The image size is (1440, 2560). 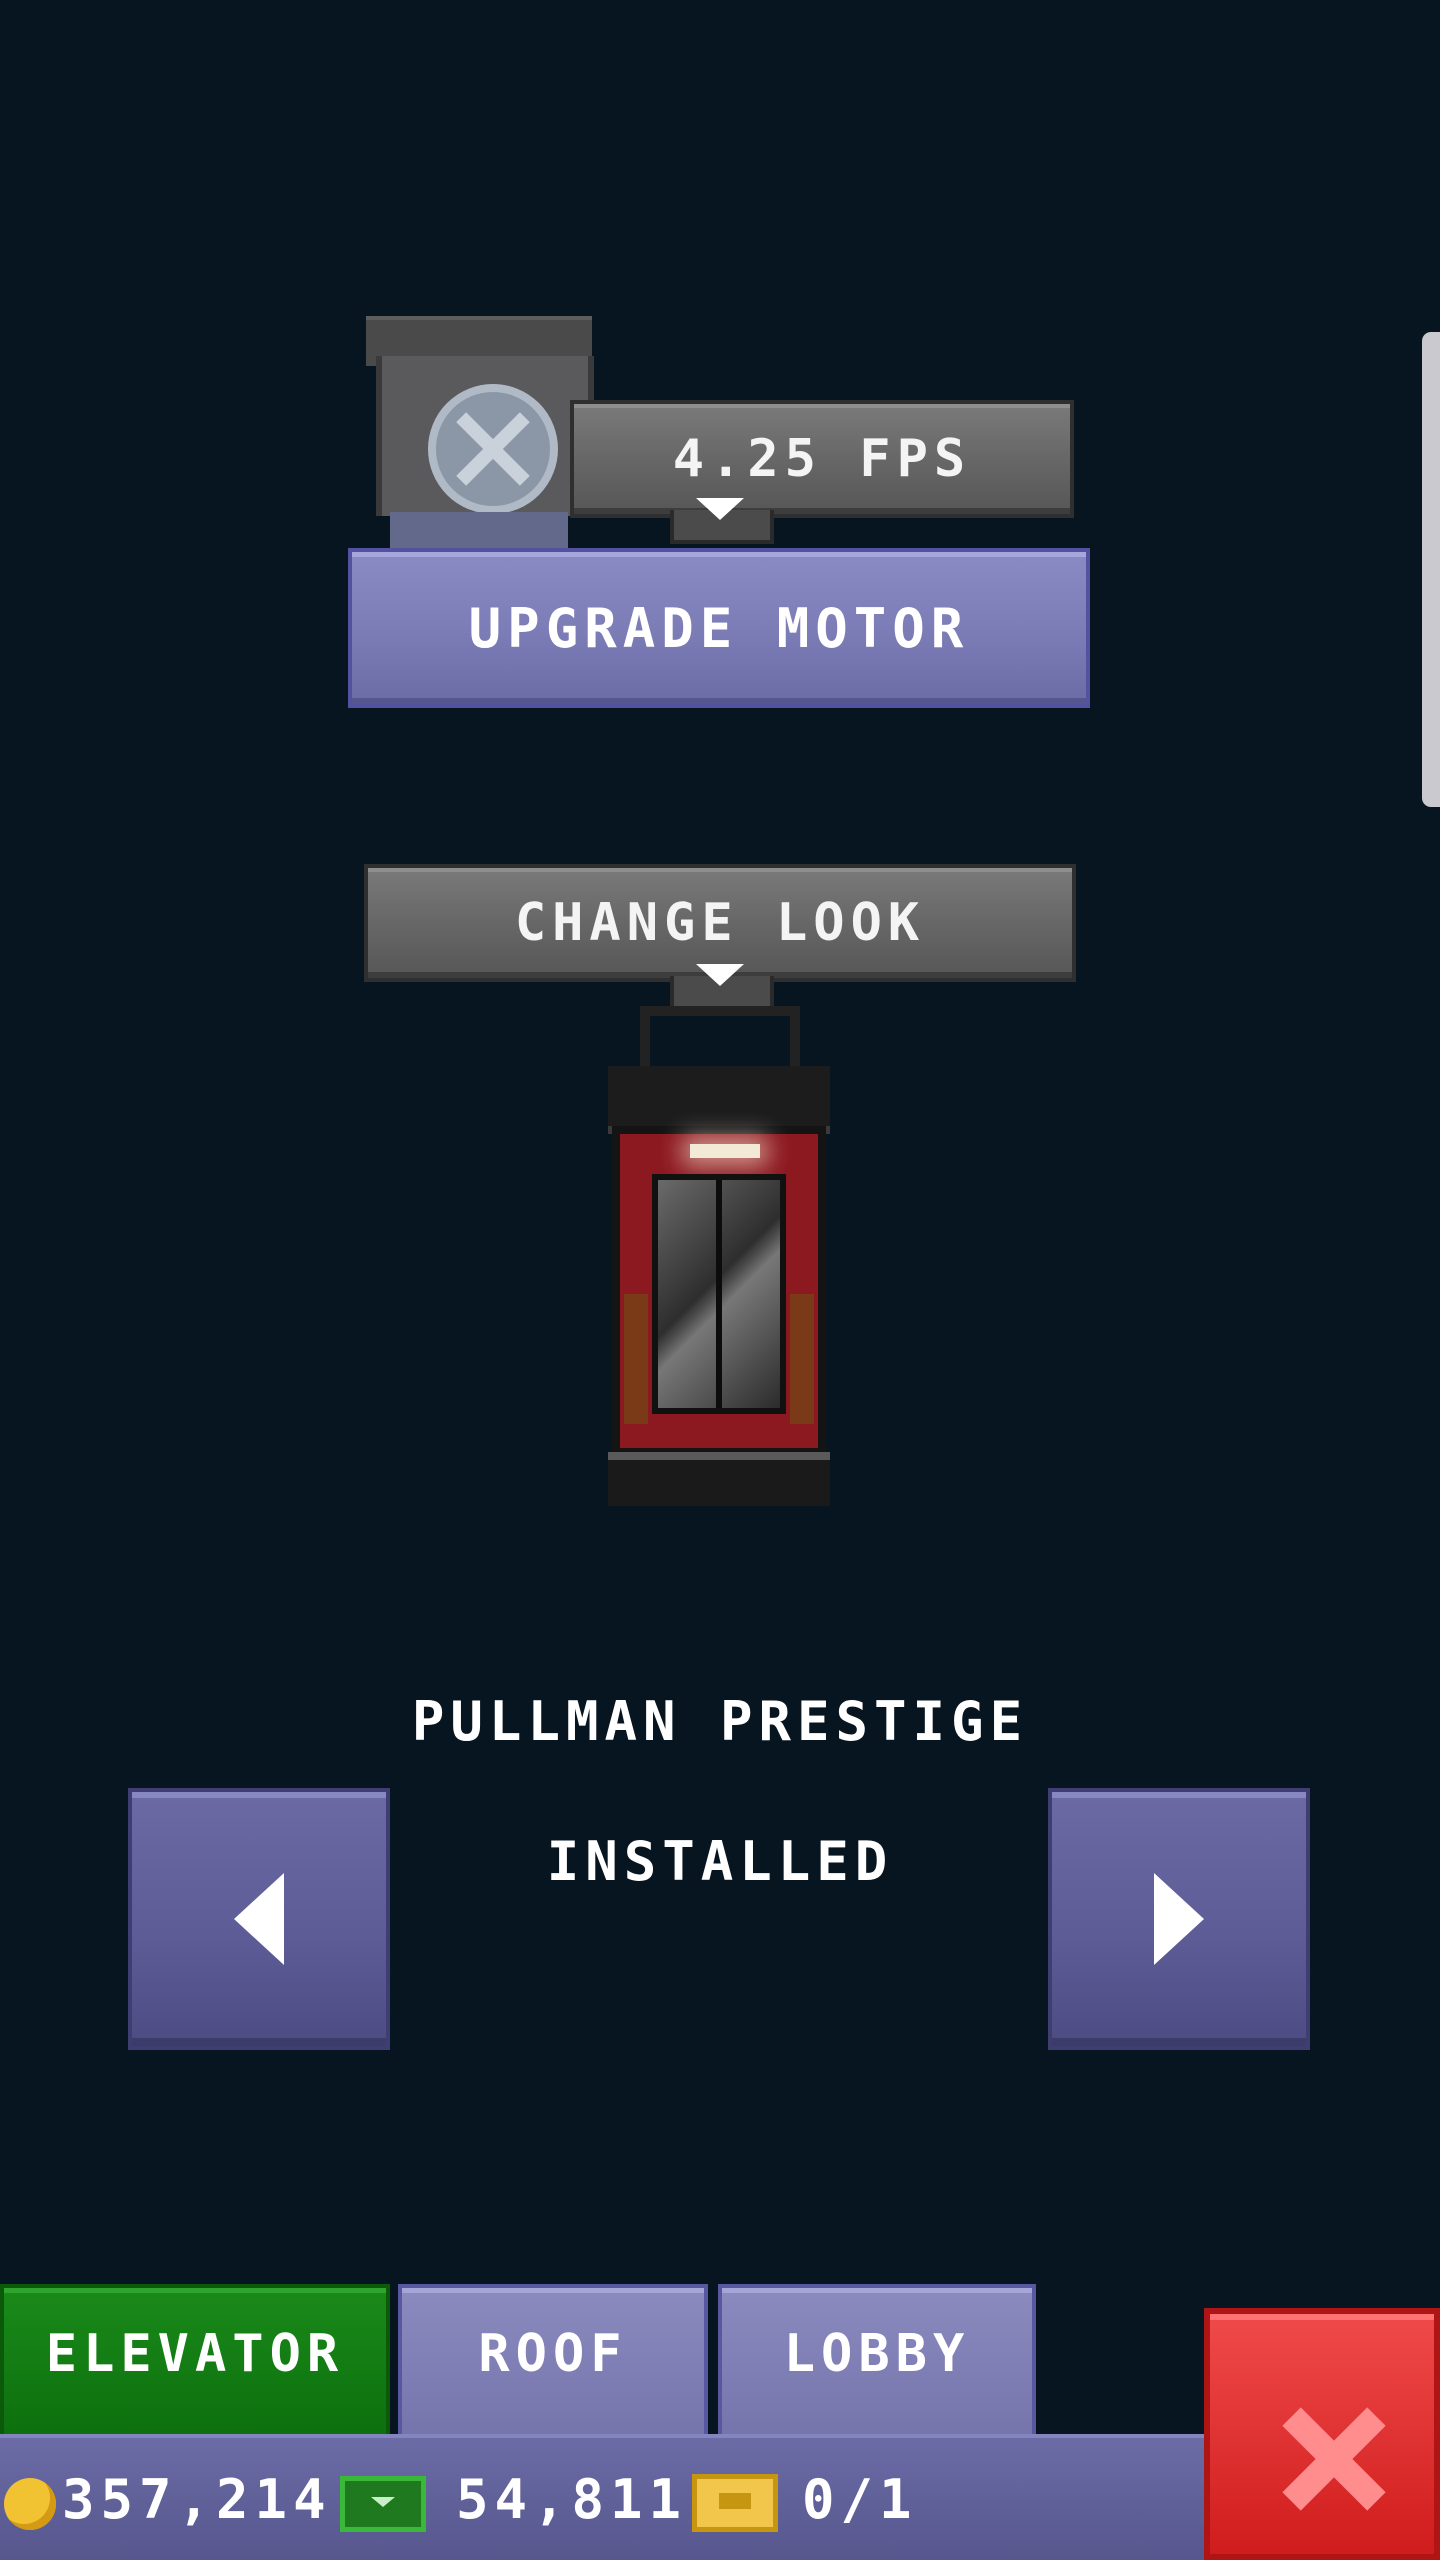 I want to click on tab-elevator: ELEVATOR, so click(x=195, y=2361).